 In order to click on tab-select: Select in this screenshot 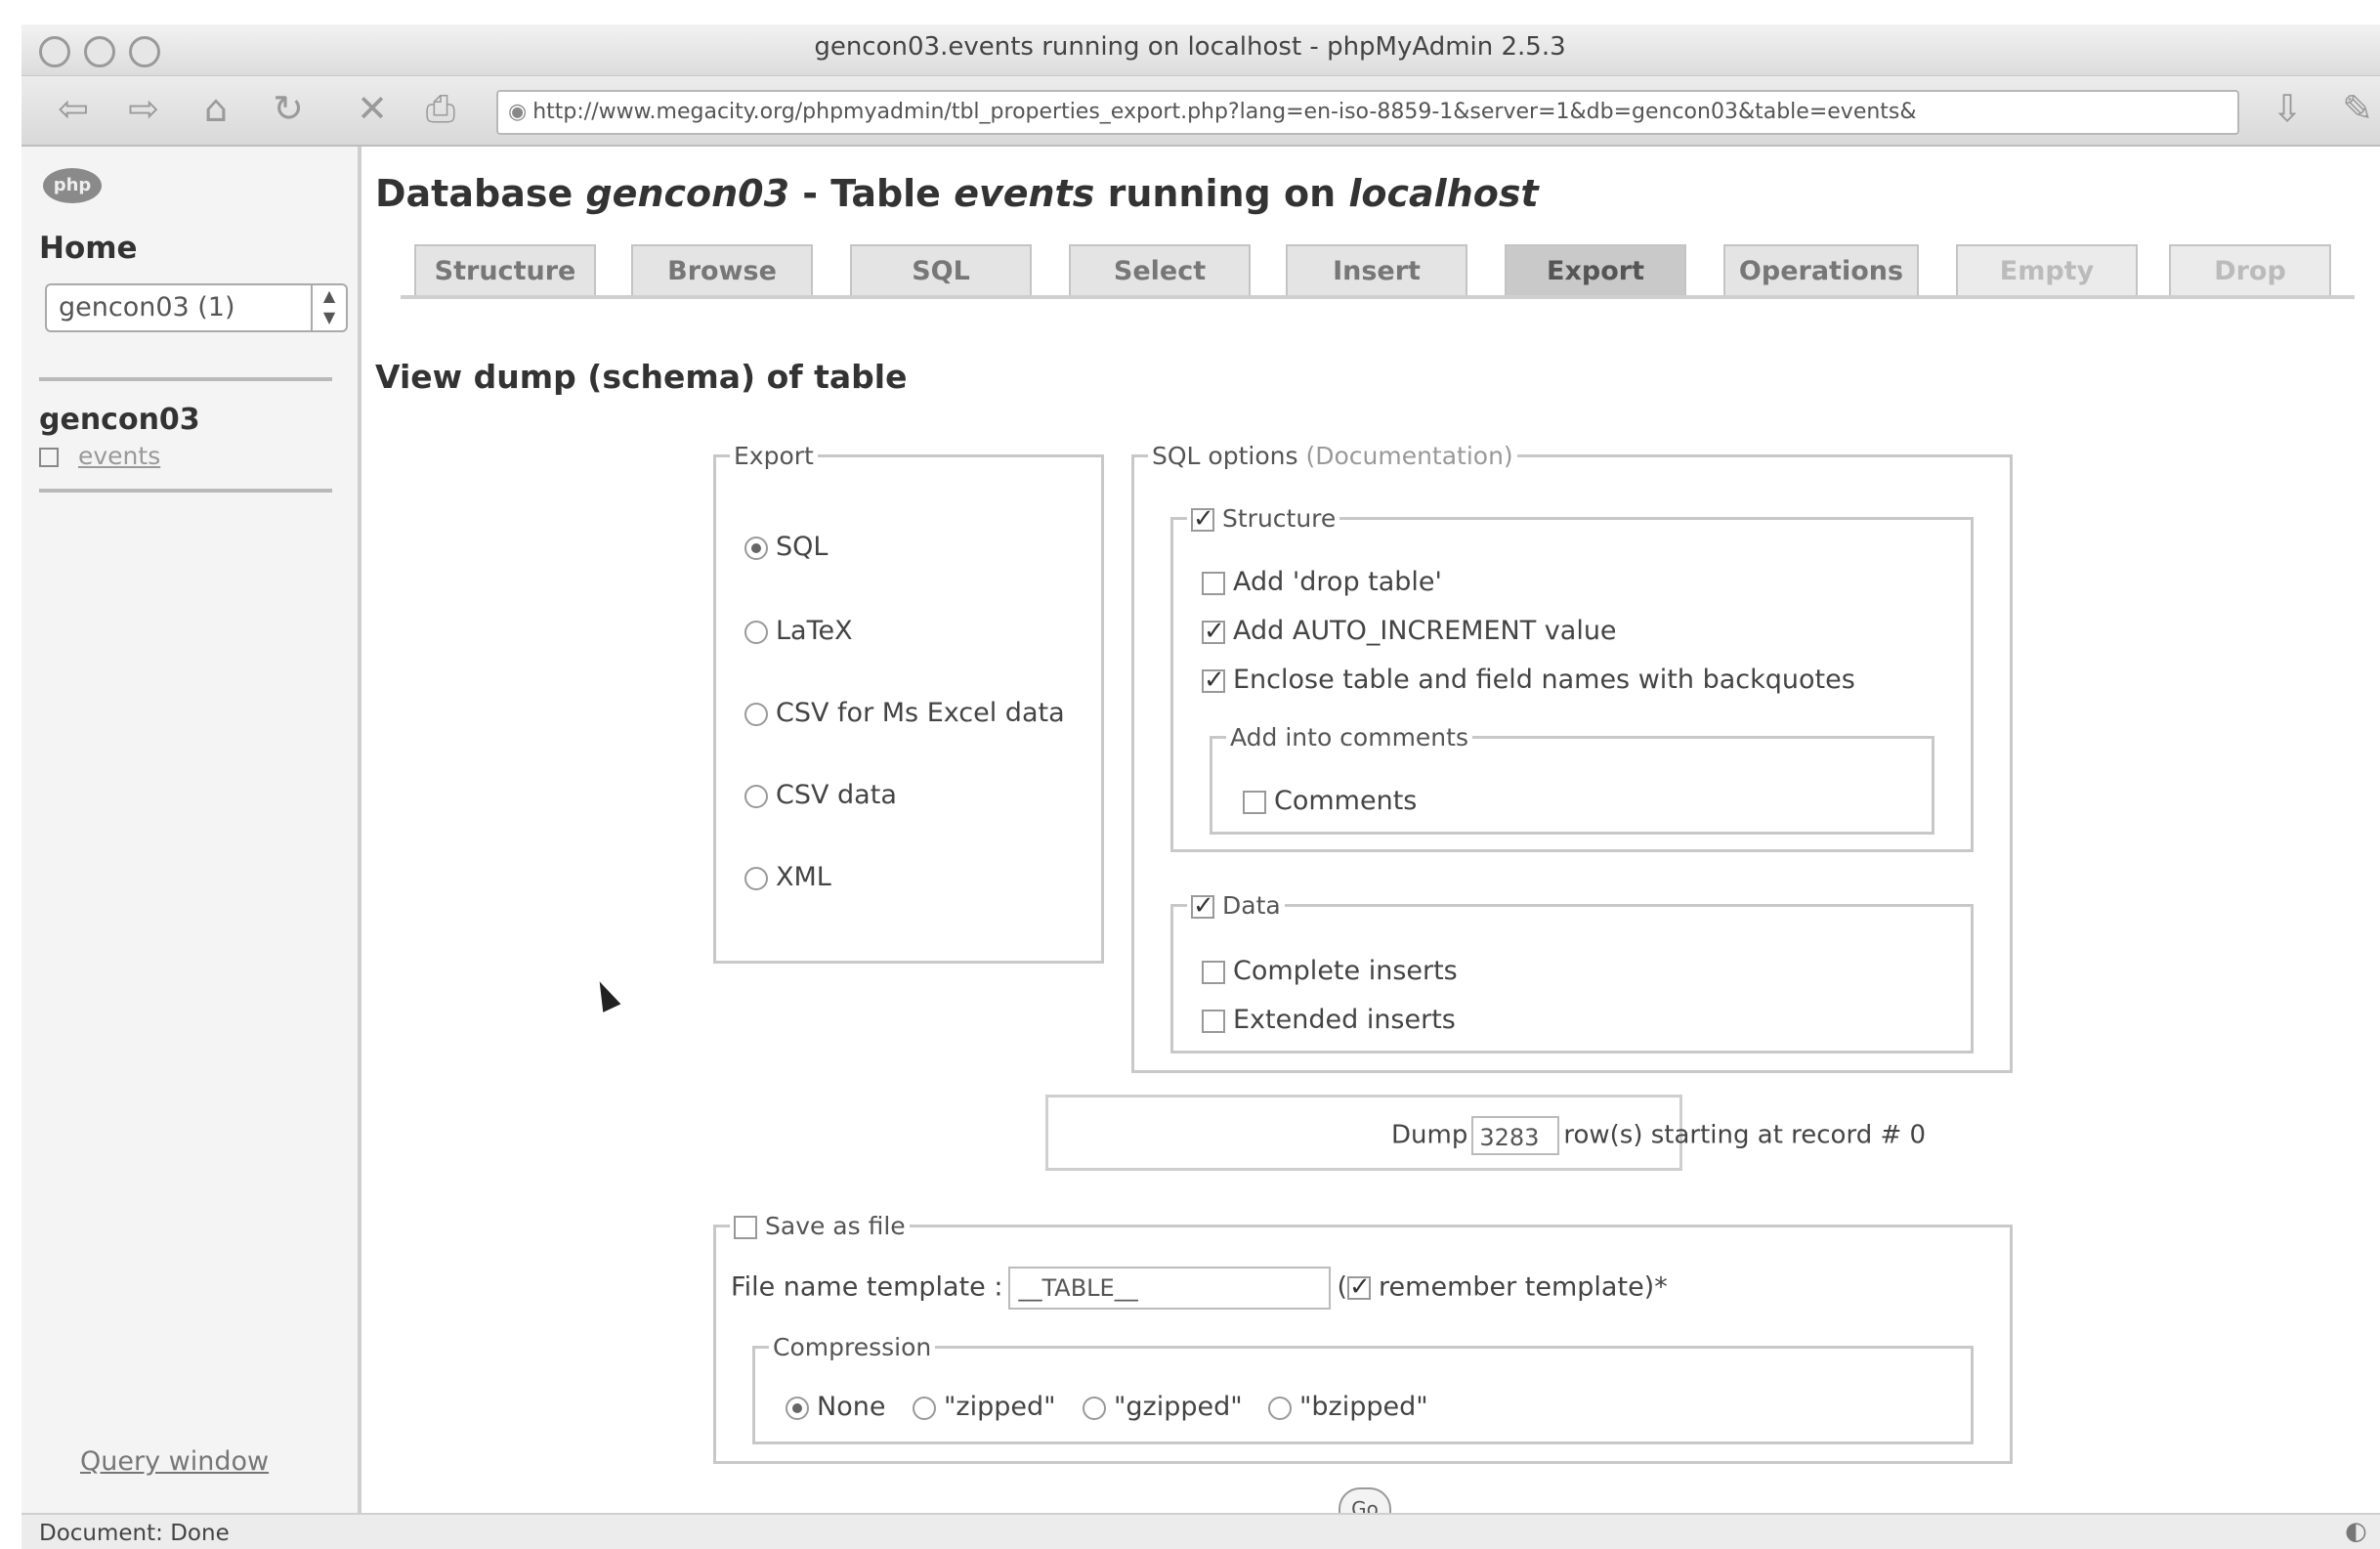, I will do `click(1160, 270)`.